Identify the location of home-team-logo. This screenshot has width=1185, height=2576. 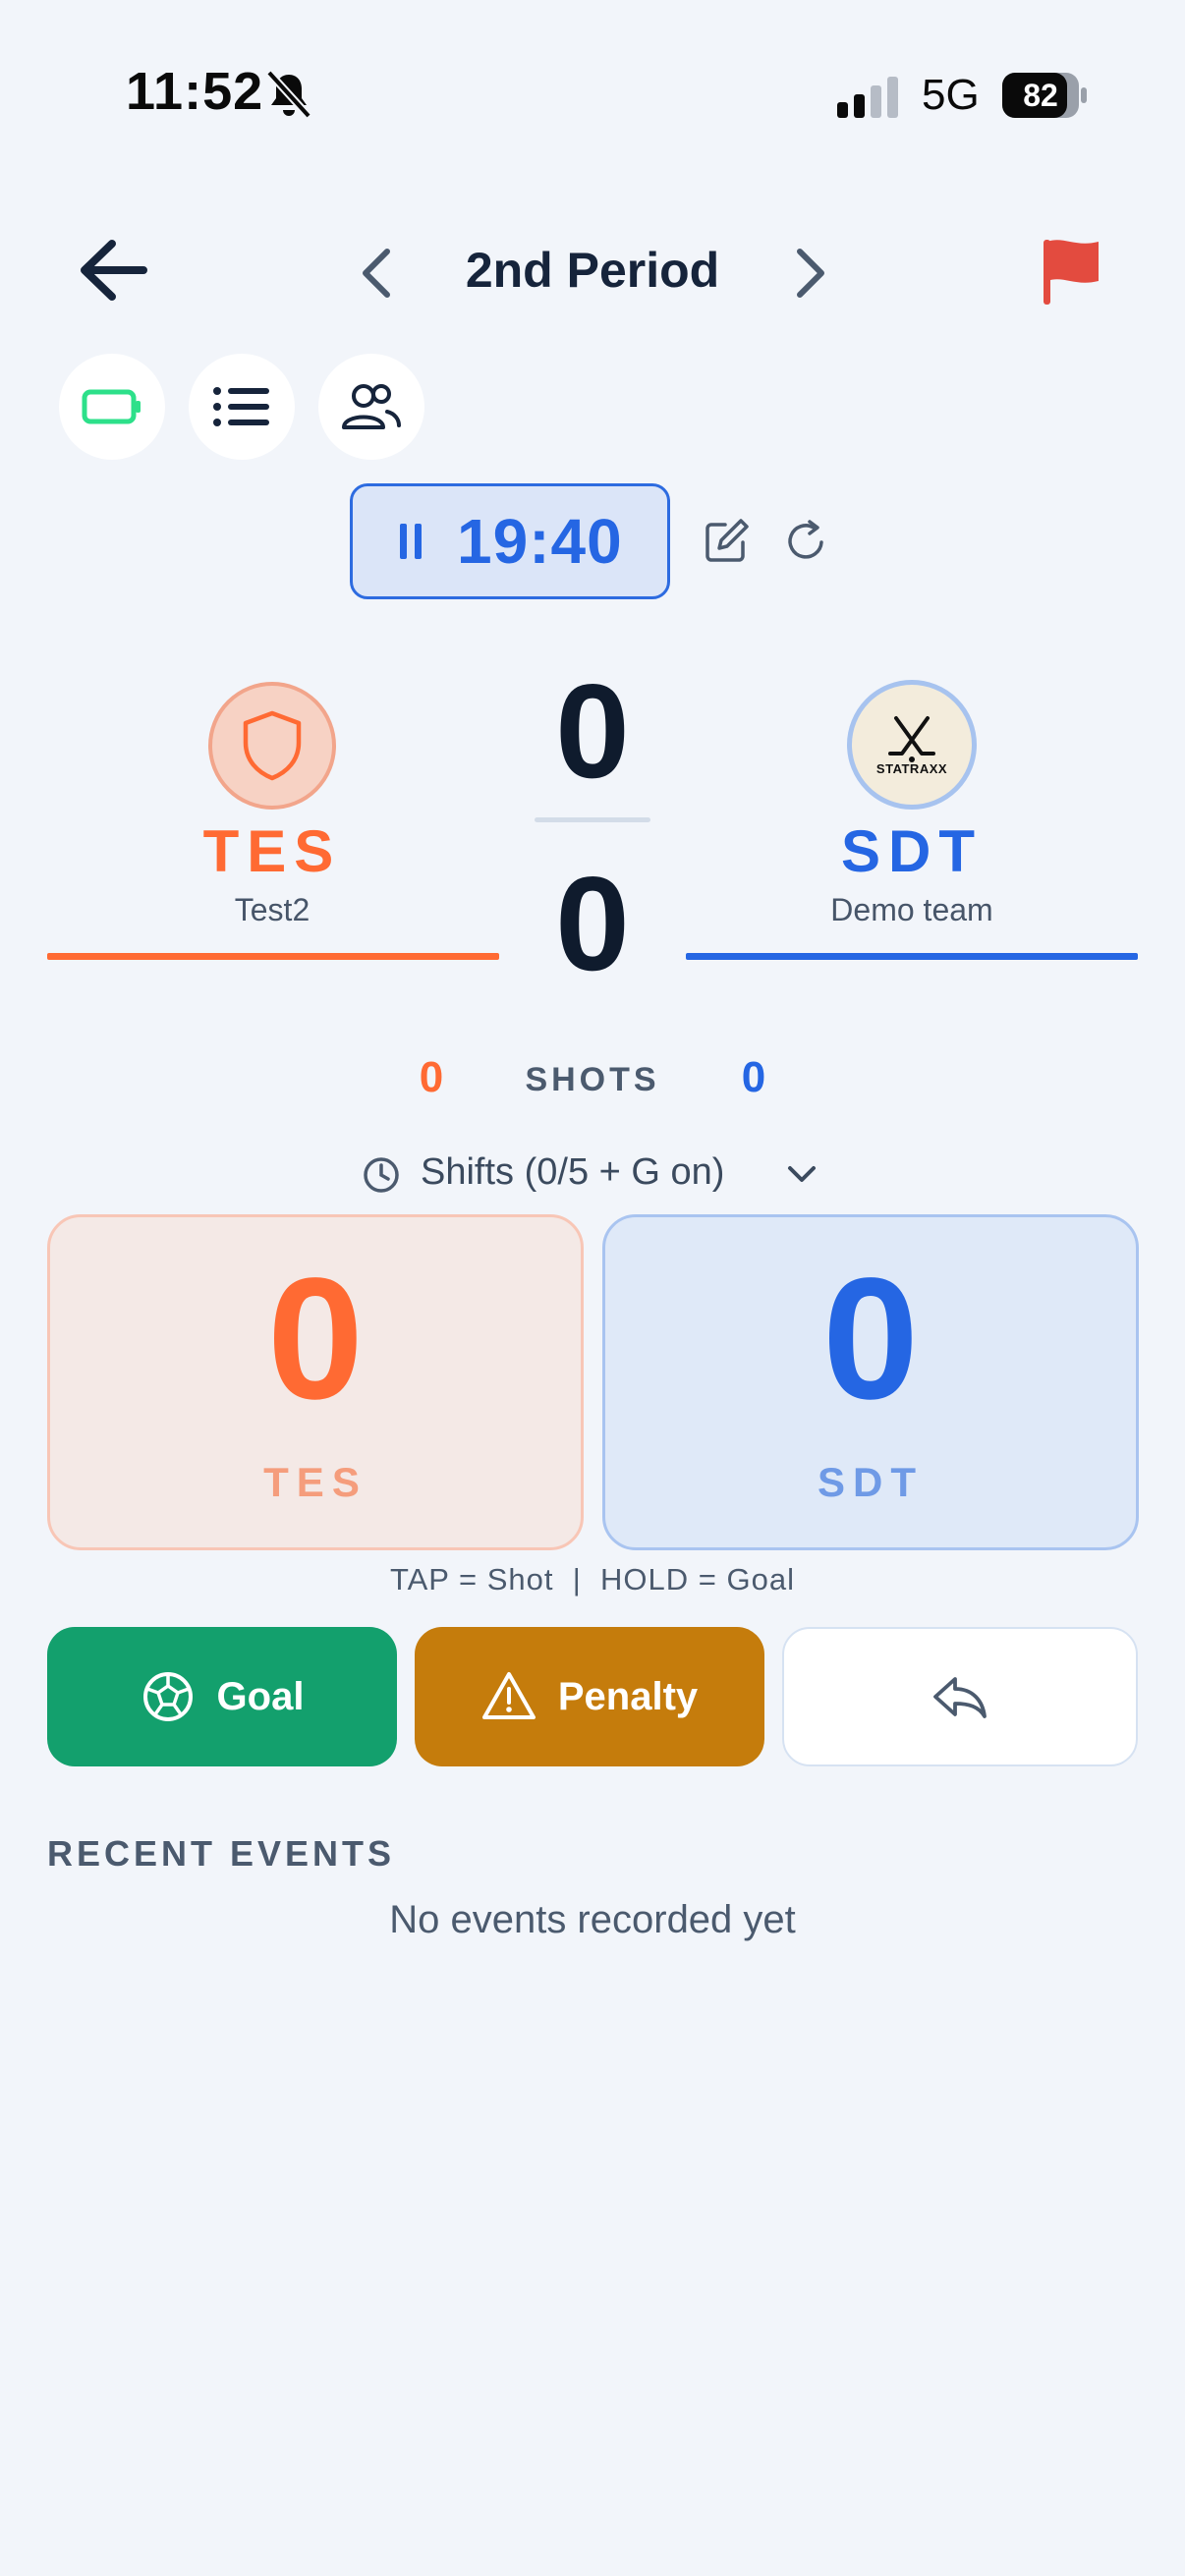
(272, 746).